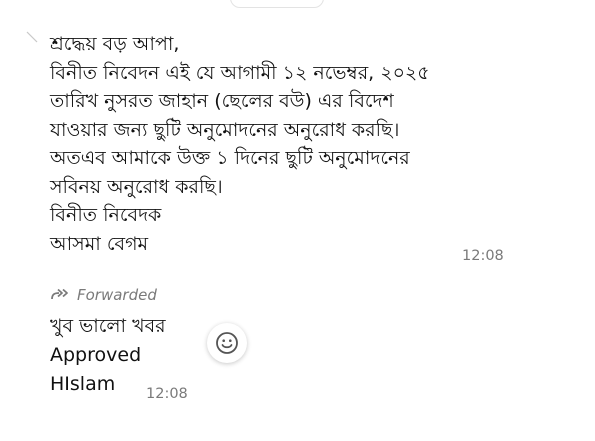 This screenshot has height=441, width=595. Describe the element at coordinates (115, 44) in the screenshot. I see `message-line: শ্রদ্ধেয় বড় আপা,` at that location.